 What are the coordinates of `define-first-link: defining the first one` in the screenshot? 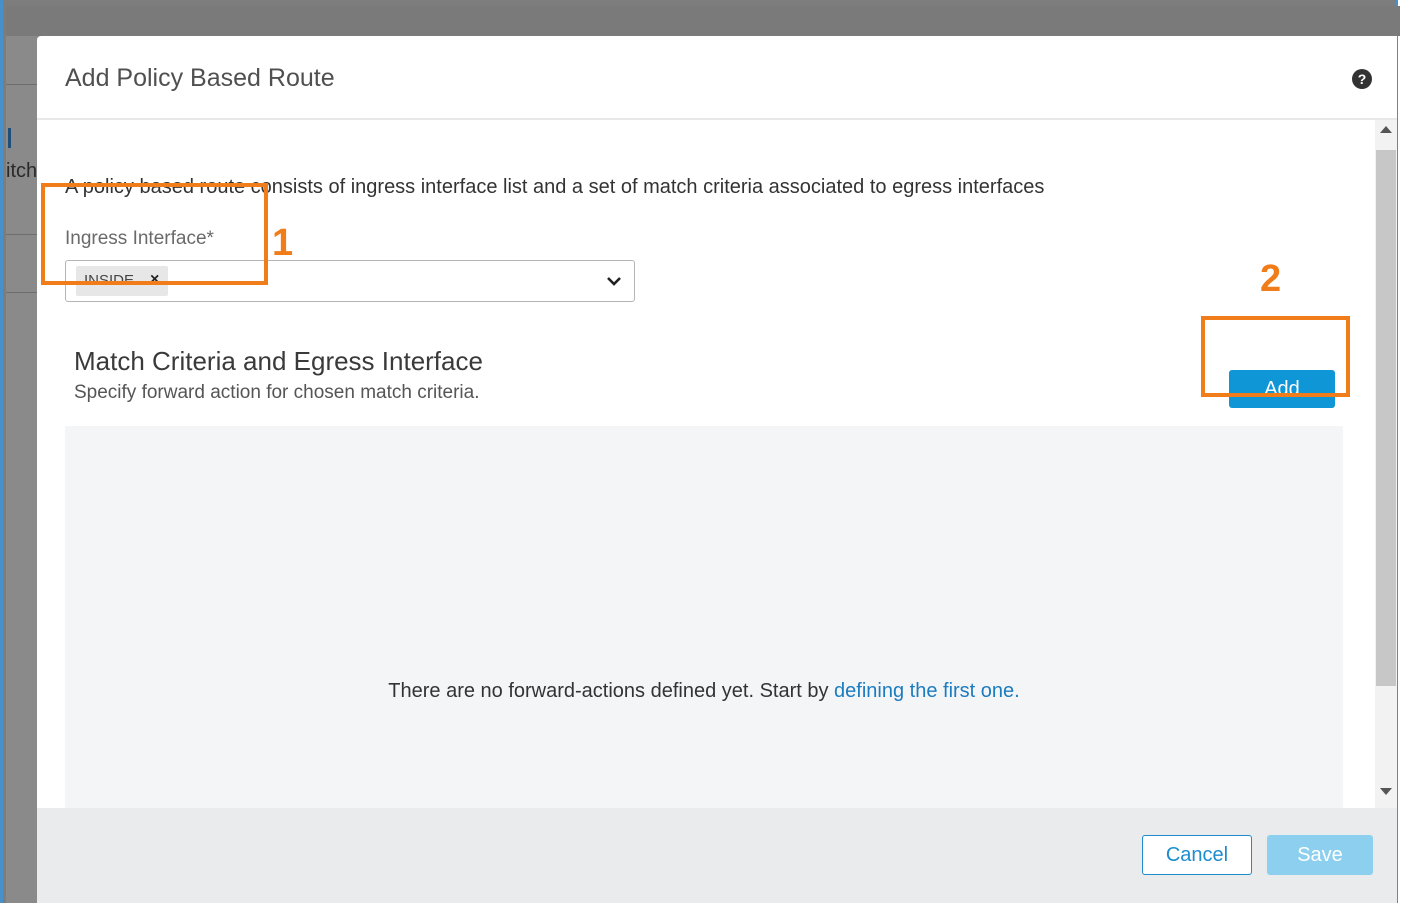 It's located at (924, 691).